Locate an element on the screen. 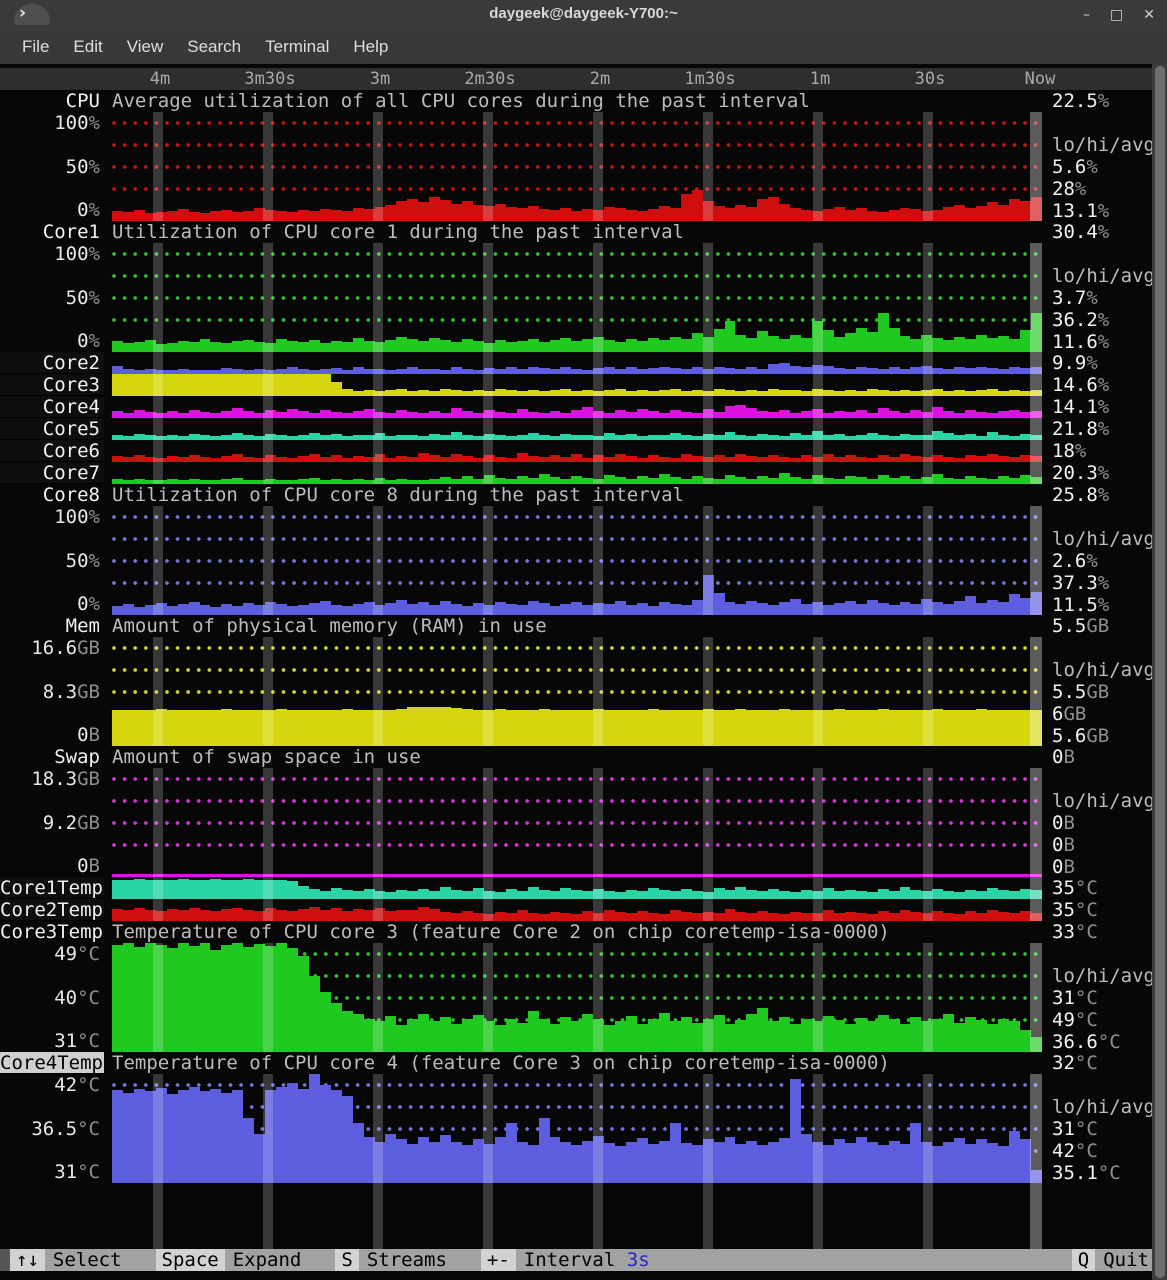 This screenshot has height=1280, width=1167. y-axis: 16.6GB 8.3GB 0B is located at coordinates (65, 691).